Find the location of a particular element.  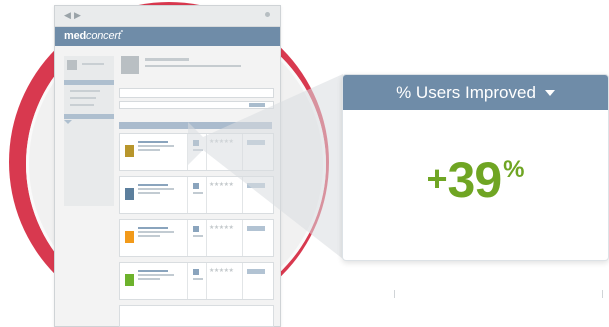

browser-menu-dot-icon is located at coordinates (267, 14).